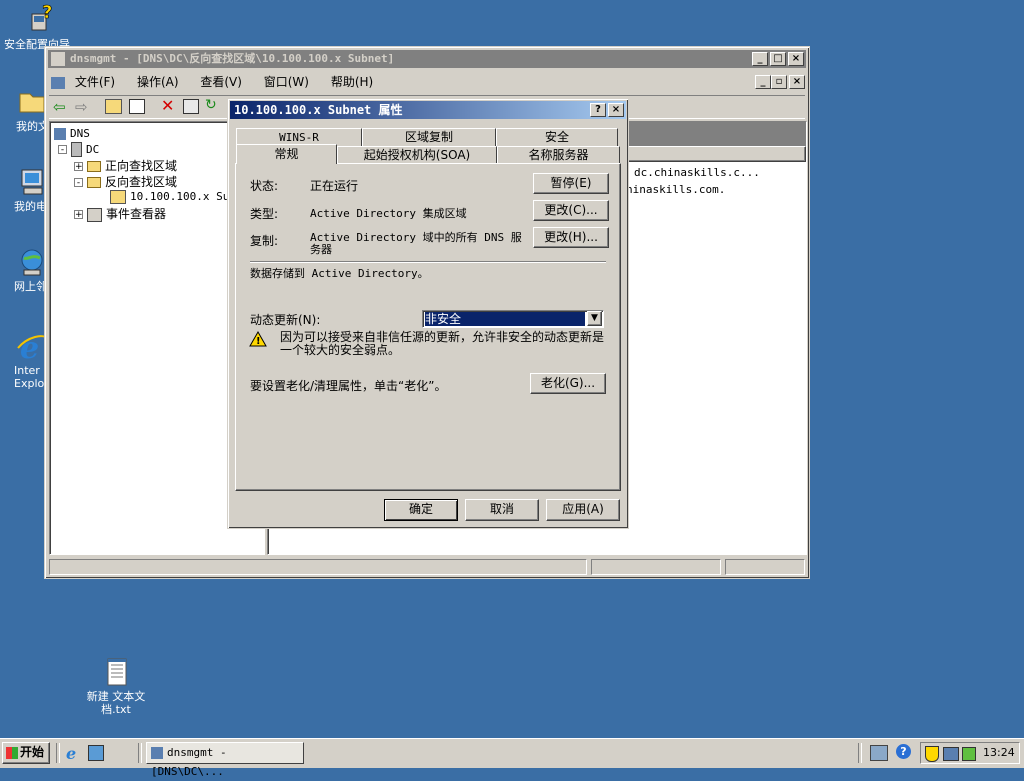 The image size is (1024, 781). I want to click on child-minimize-button: _, so click(763, 82).